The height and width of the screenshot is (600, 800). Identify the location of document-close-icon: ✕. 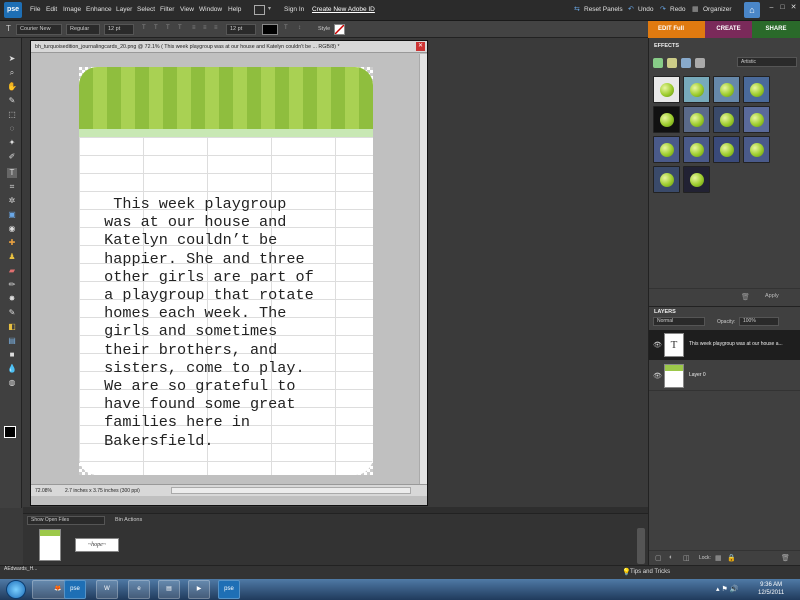
(420, 46).